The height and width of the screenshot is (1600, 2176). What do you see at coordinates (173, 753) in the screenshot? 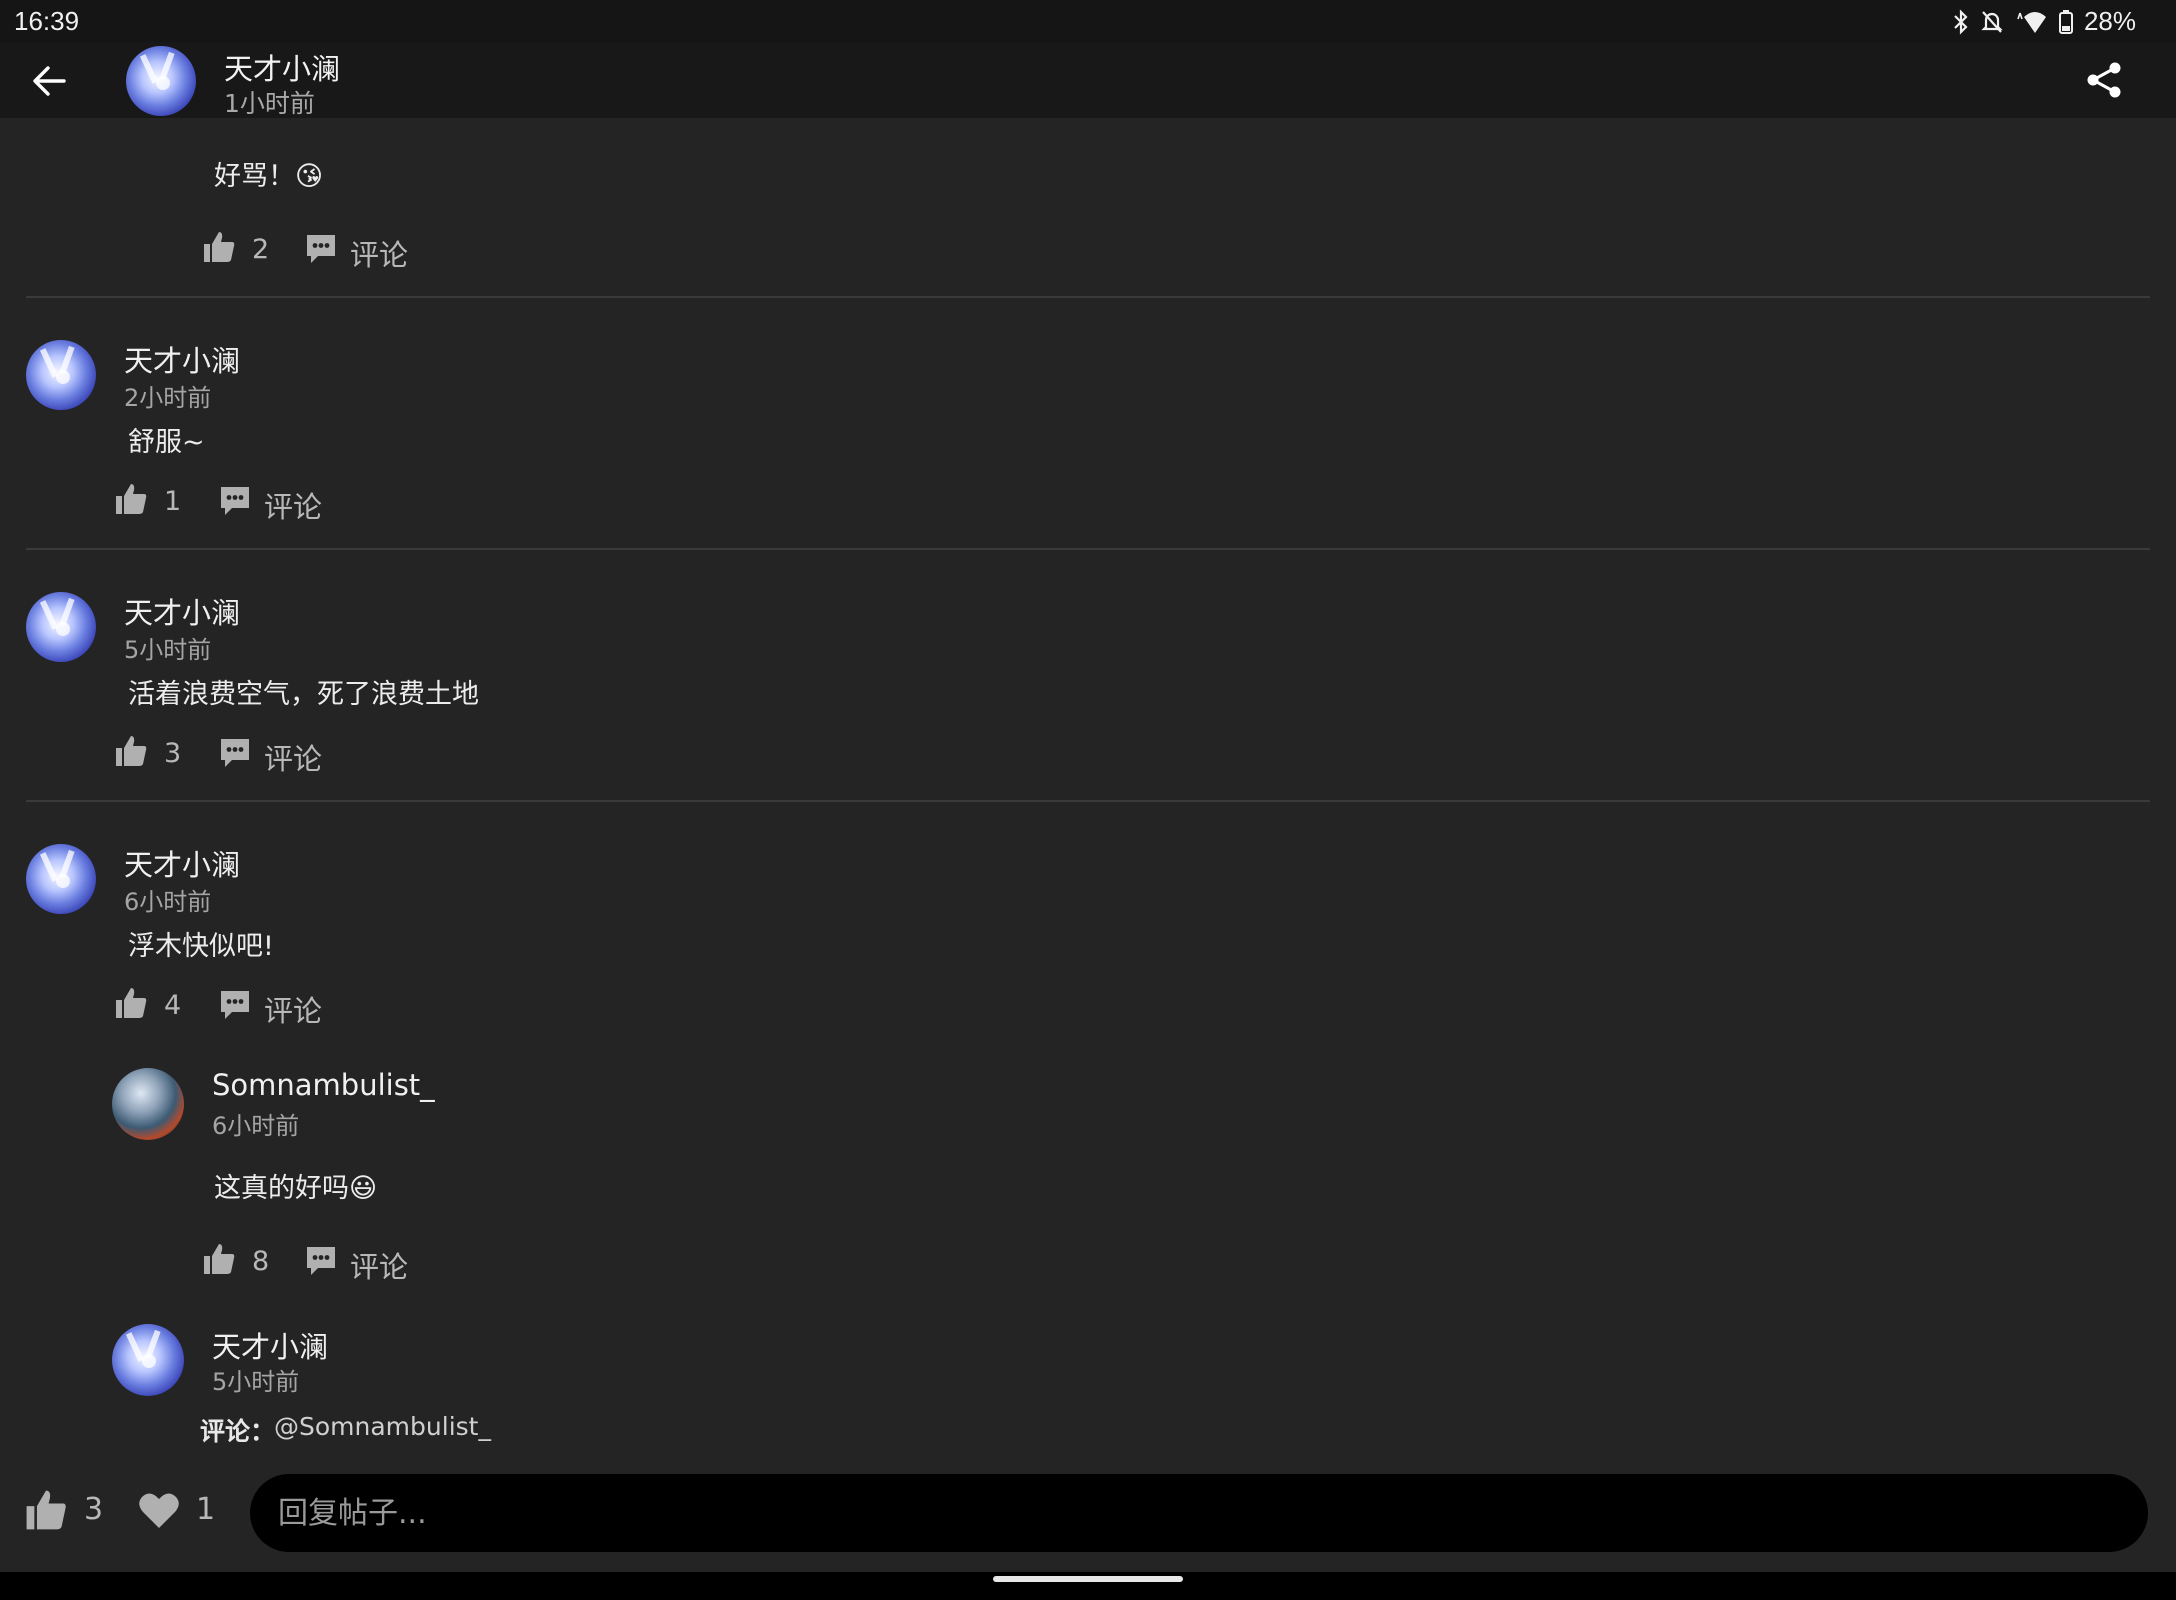
I see `like-count: 3` at bounding box center [173, 753].